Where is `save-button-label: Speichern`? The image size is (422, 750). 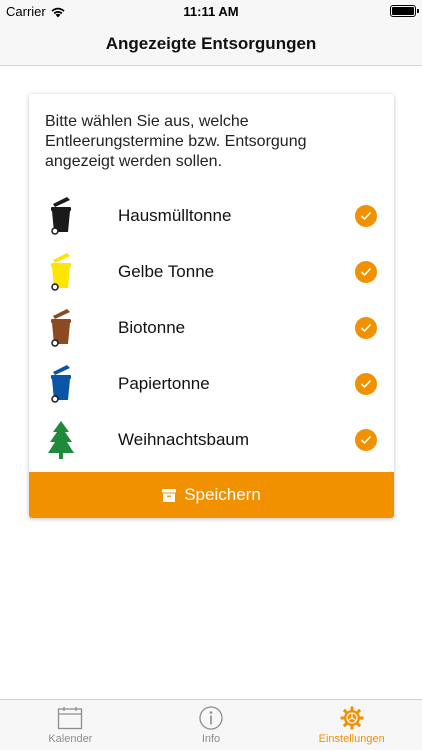 save-button-label: Speichern is located at coordinates (222, 494).